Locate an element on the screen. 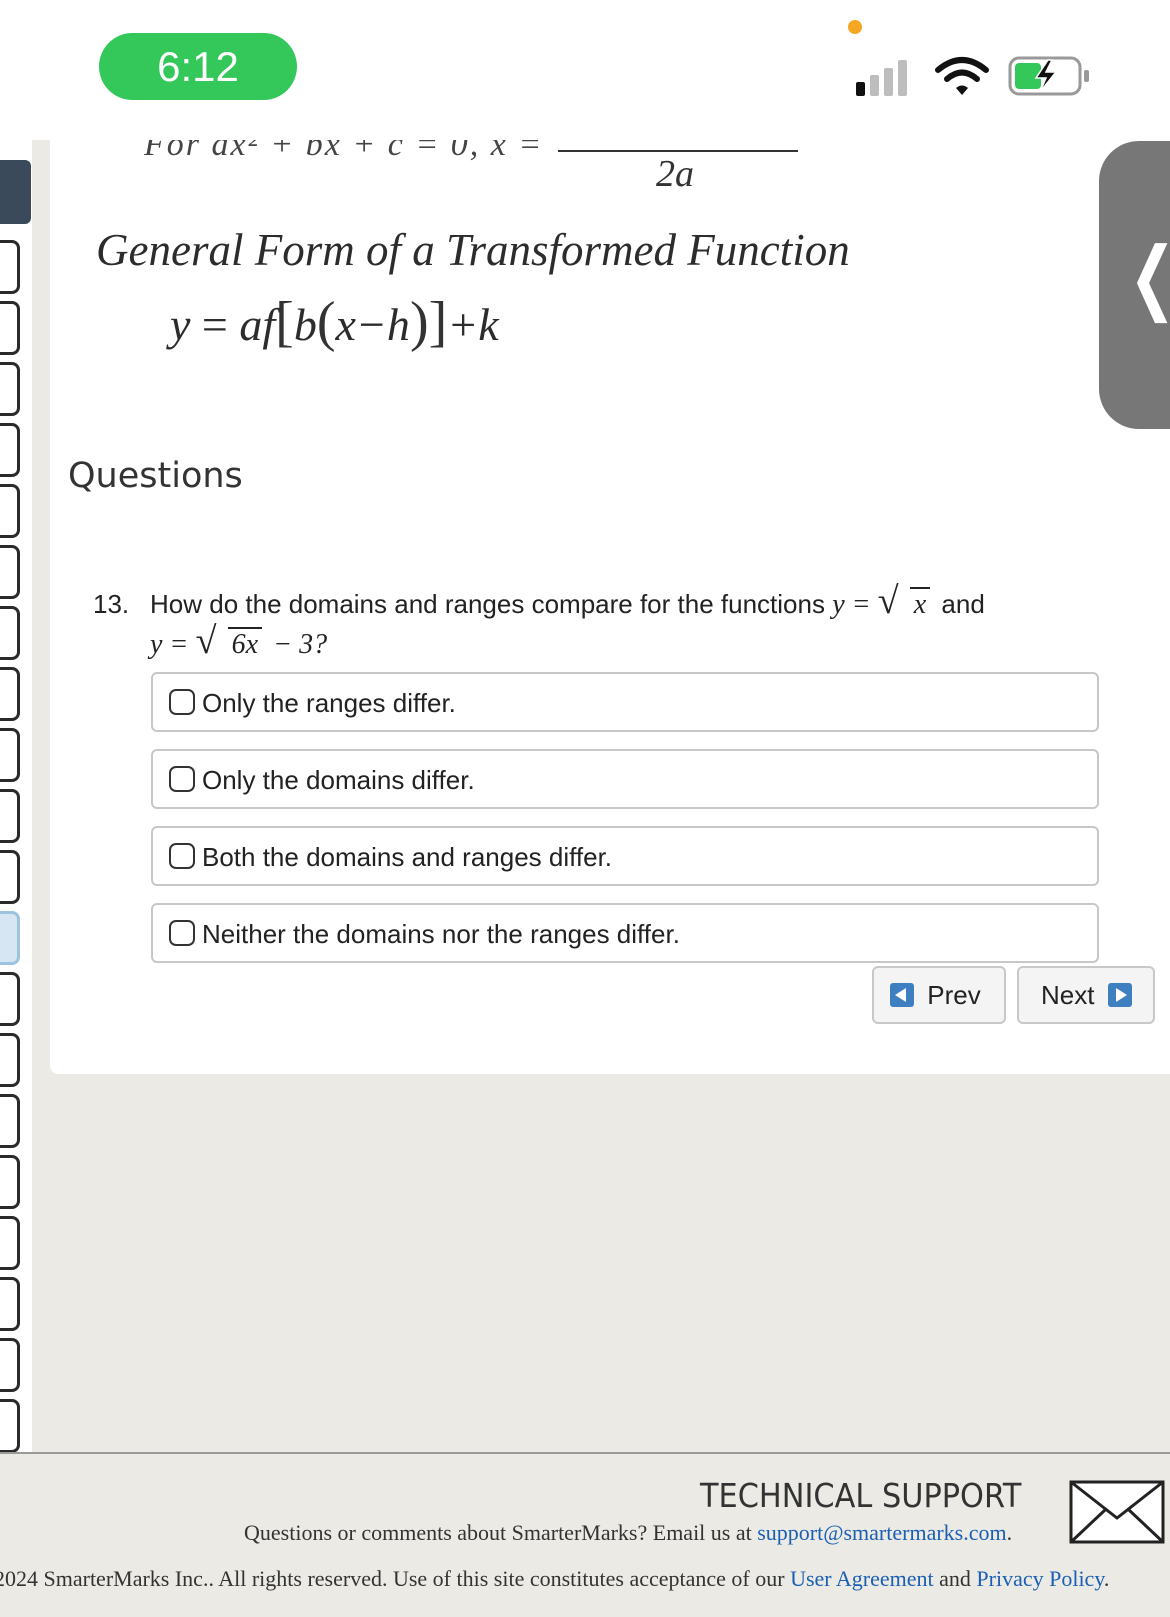 Image resolution: width=1170 pixels, height=1617 pixels. function-1-sqrt: √ x is located at coordinates (904, 603).